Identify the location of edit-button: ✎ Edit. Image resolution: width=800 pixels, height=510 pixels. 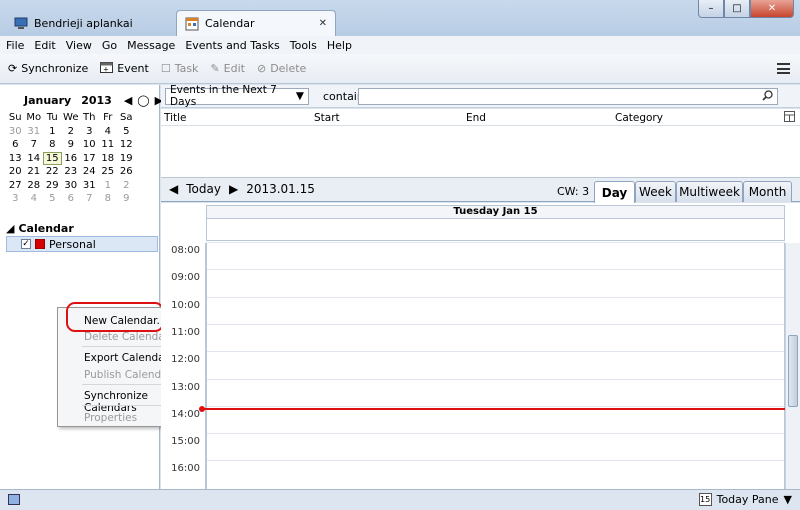
(227, 68).